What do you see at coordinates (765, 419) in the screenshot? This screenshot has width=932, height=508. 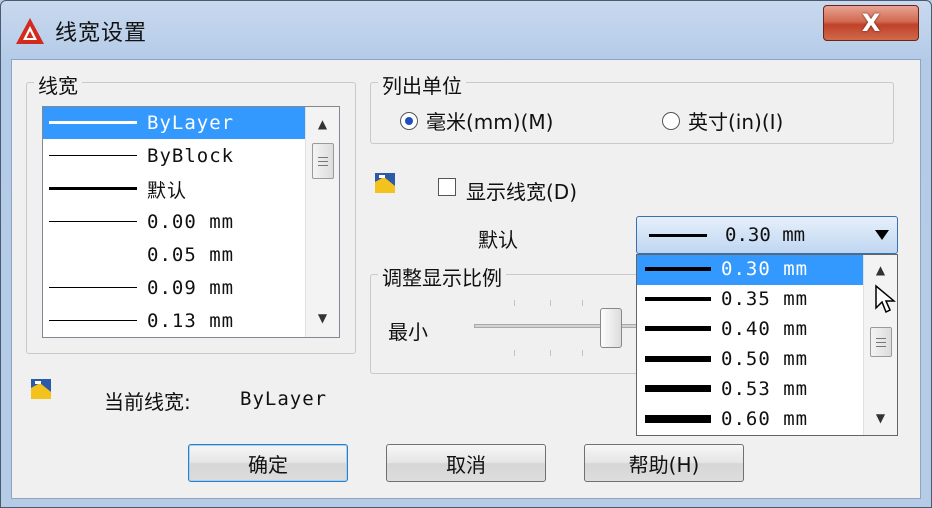 I see `dropdown-item-label: 0.60 mm` at bounding box center [765, 419].